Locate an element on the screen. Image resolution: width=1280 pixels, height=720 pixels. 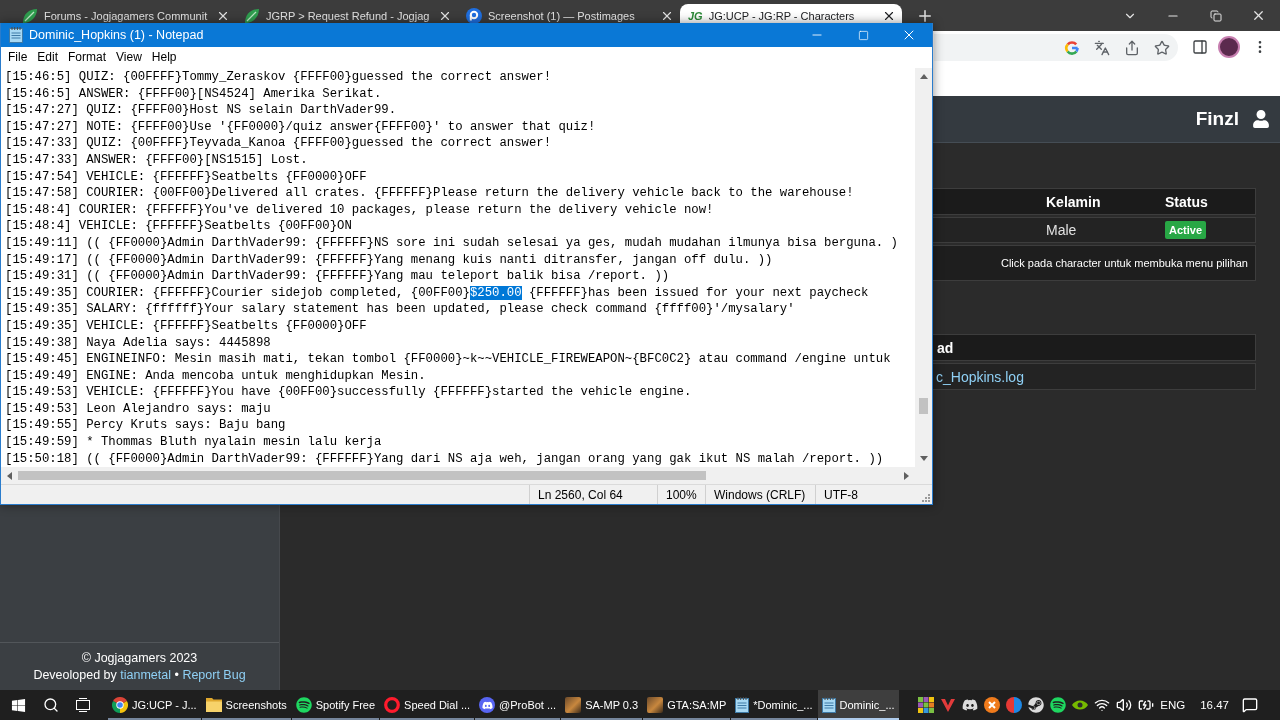
text-line: [15:49:35] VEHICLE: {FFFFFF}Seatbelts {FF0000}OFF is located at coordinates (186, 326).